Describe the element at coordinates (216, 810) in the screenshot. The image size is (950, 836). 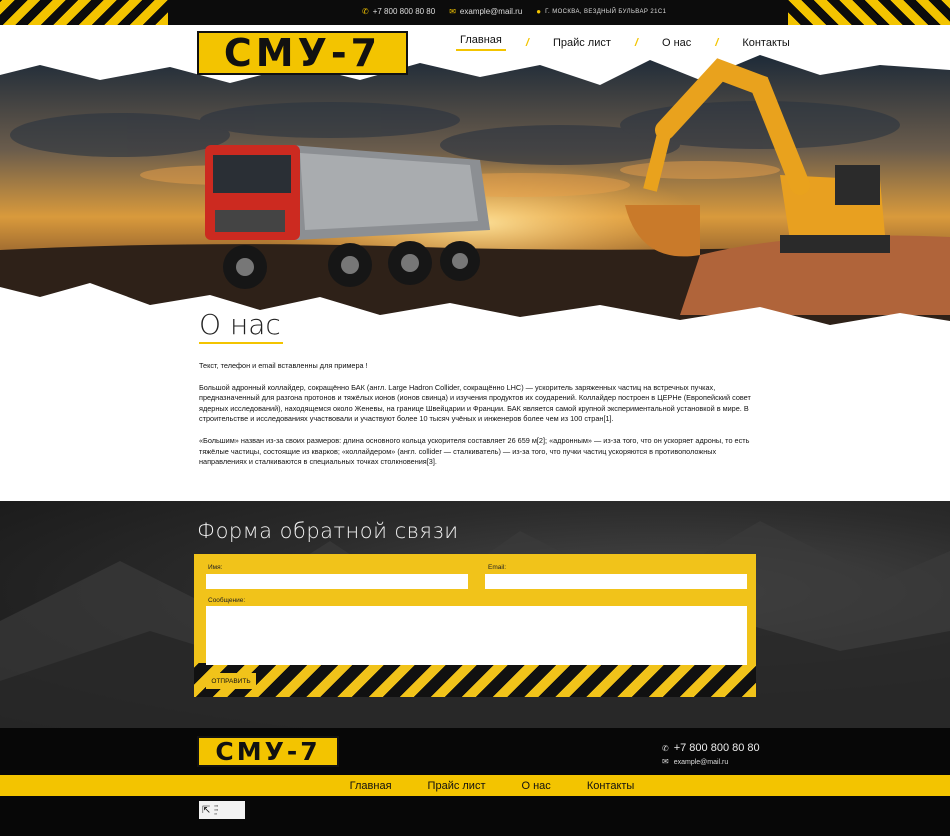
I see `badge-text-graphic: ▪▪▪ ▪▪▪ ▪▪` at that location.